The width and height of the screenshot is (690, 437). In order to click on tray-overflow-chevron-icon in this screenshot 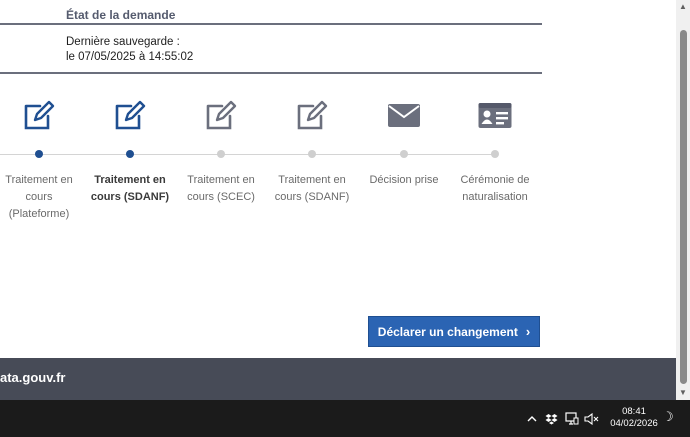, I will do `click(532, 418)`.